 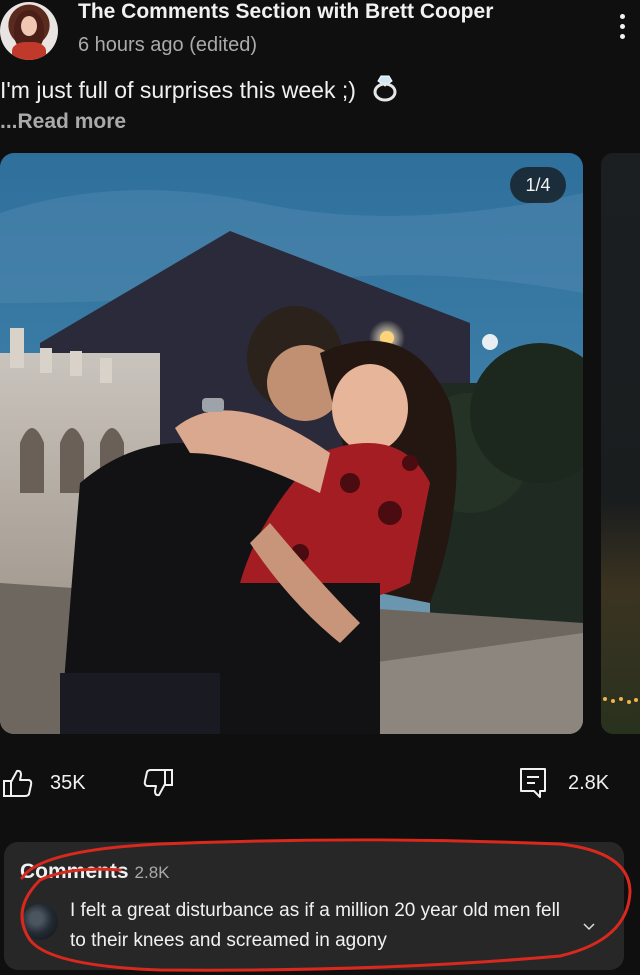 I want to click on comments-button: 2.8K, so click(x=563, y=783).